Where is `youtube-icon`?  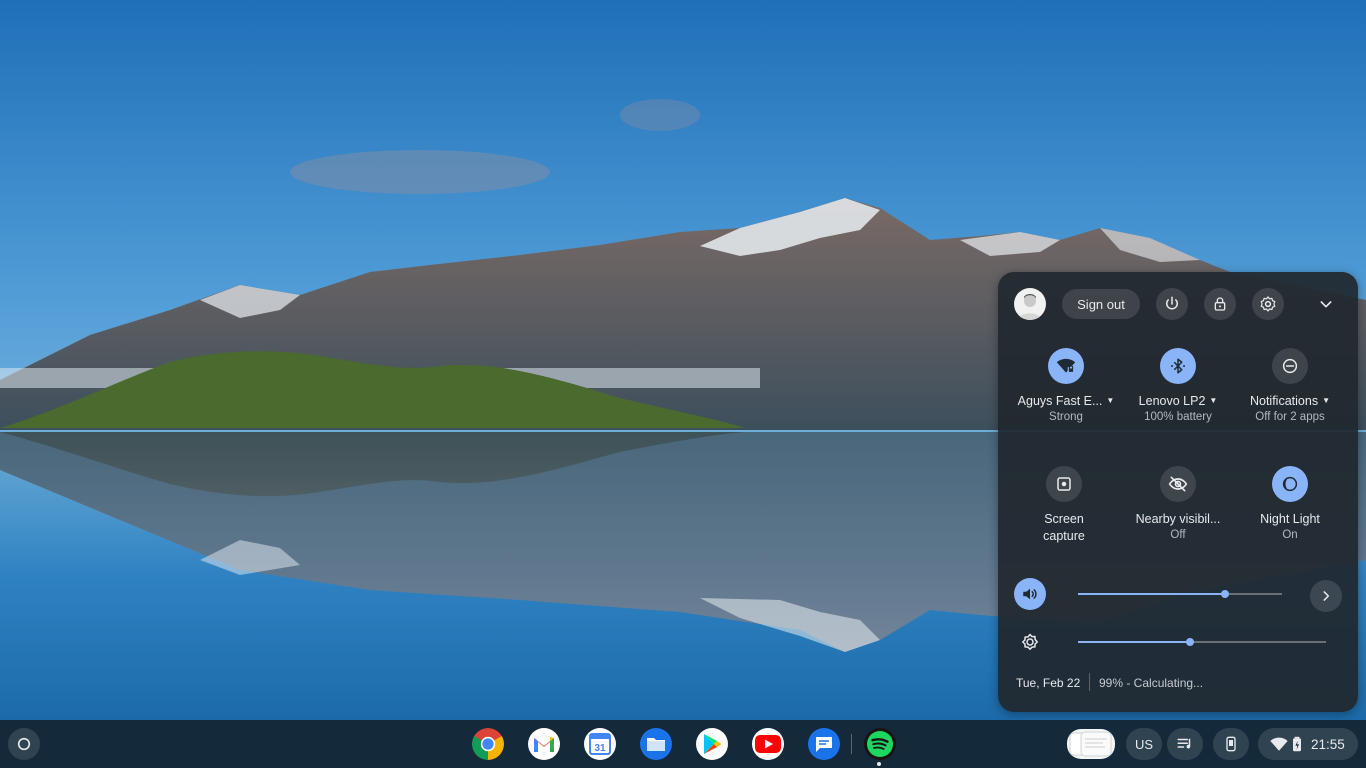 youtube-icon is located at coordinates (768, 744).